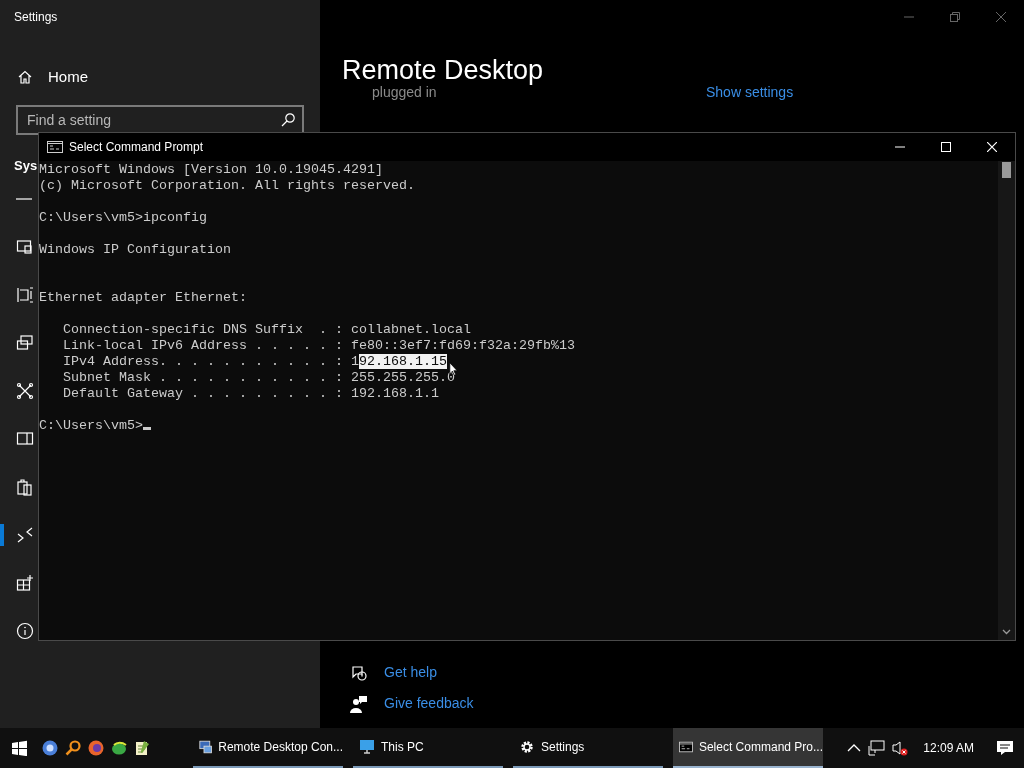 This screenshot has width=1024, height=768. What do you see at coordinates (25, 342) in the screenshot?
I see `screens-icon` at bounding box center [25, 342].